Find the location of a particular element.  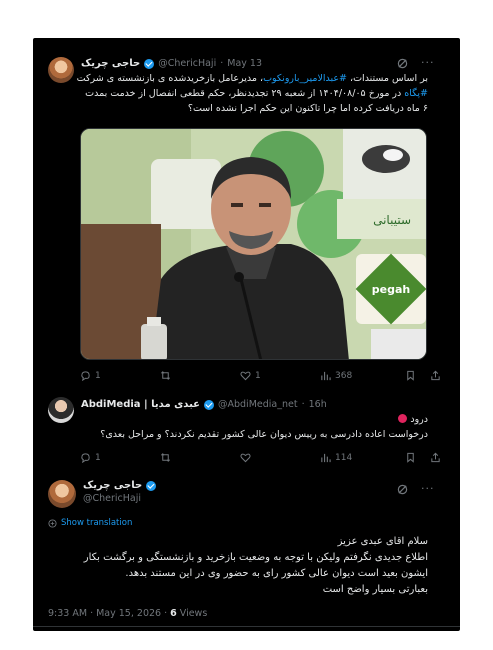

tweet-date: May 13 is located at coordinates (244, 63).